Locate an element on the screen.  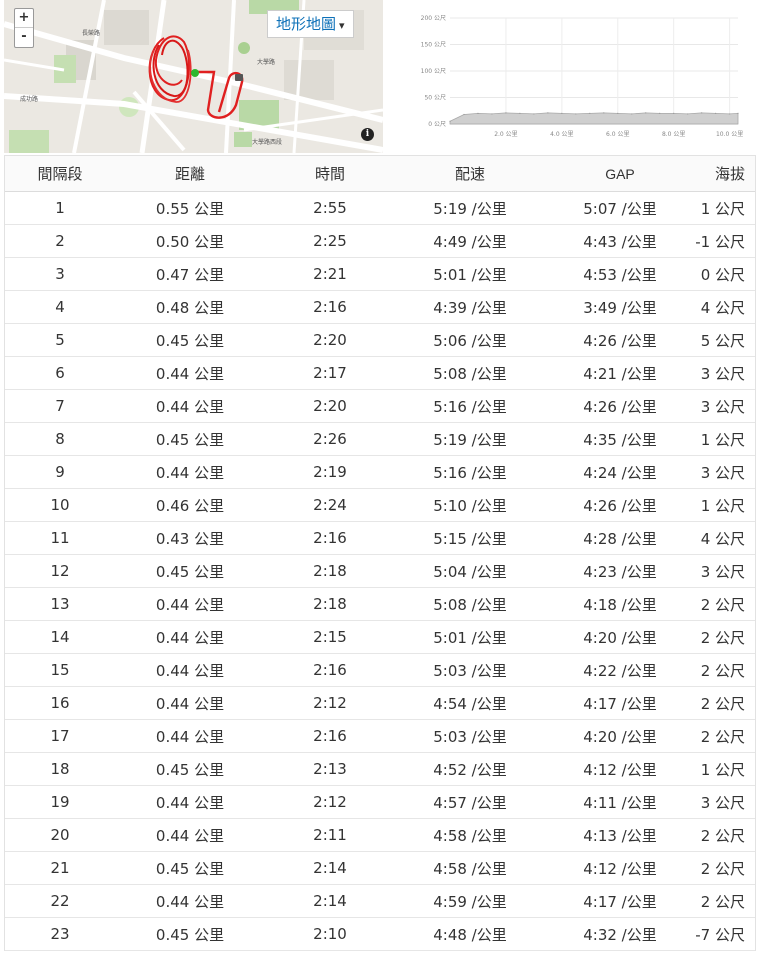
split-number: 20 is located at coordinates (60, 835).